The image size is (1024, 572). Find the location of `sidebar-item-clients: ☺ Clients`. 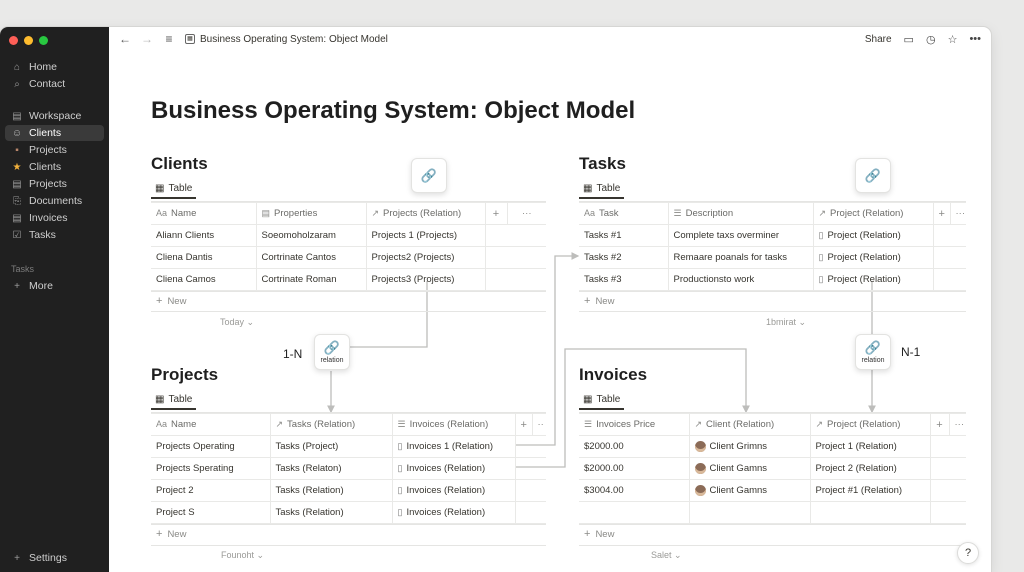

sidebar-item-clients: ☺ Clients is located at coordinates (54, 133).